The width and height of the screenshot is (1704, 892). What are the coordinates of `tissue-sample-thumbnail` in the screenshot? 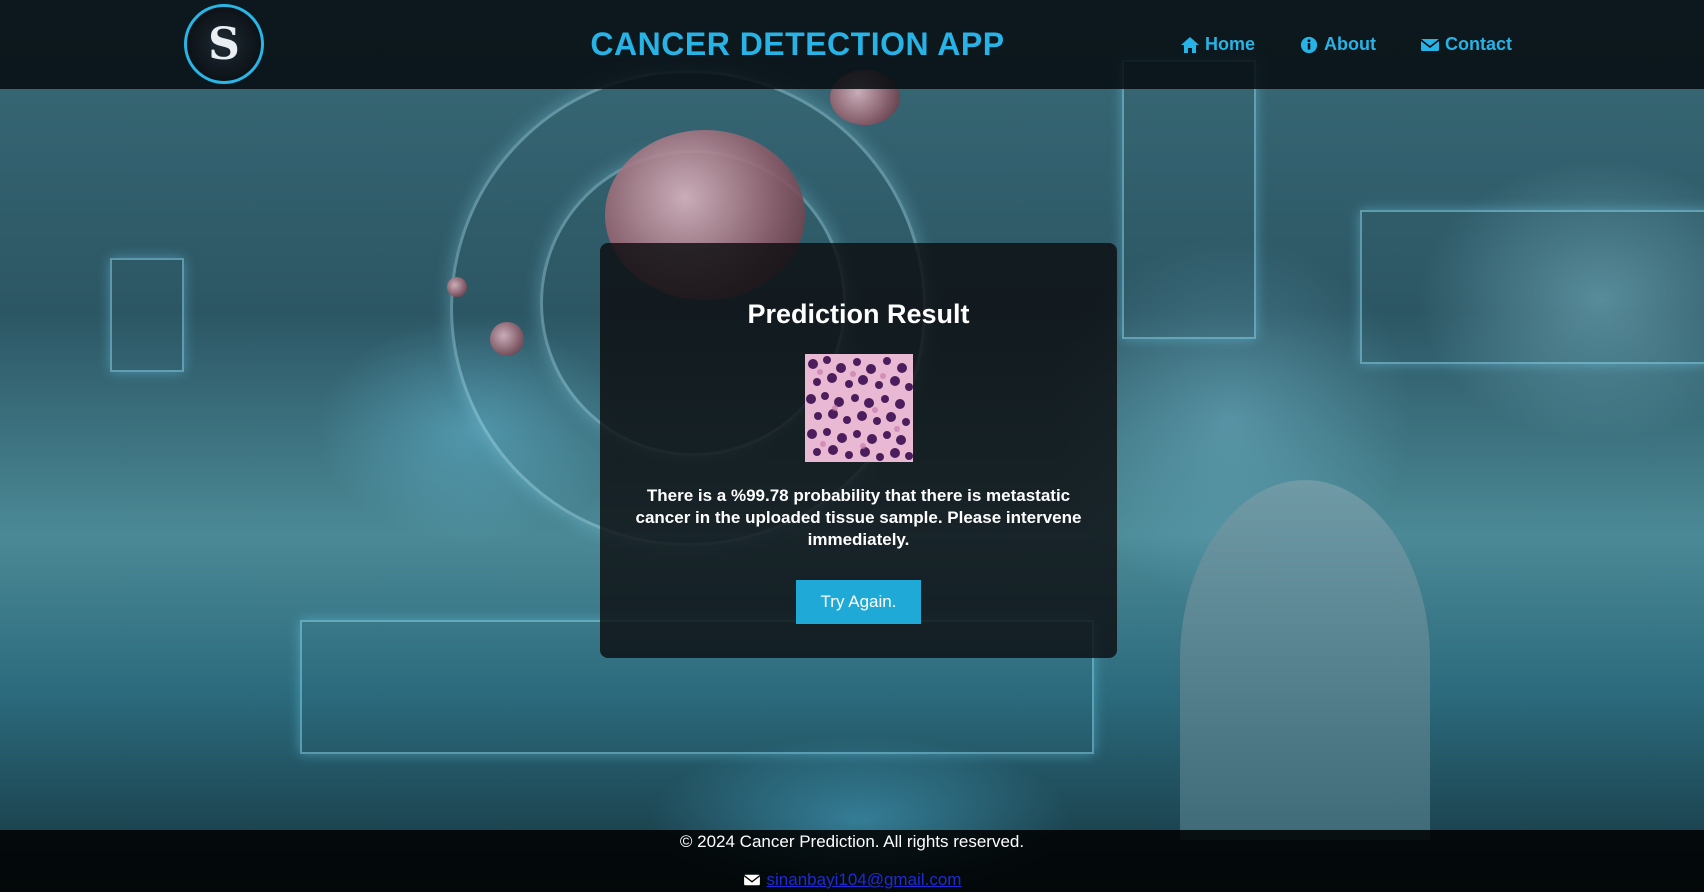 It's located at (859, 408).